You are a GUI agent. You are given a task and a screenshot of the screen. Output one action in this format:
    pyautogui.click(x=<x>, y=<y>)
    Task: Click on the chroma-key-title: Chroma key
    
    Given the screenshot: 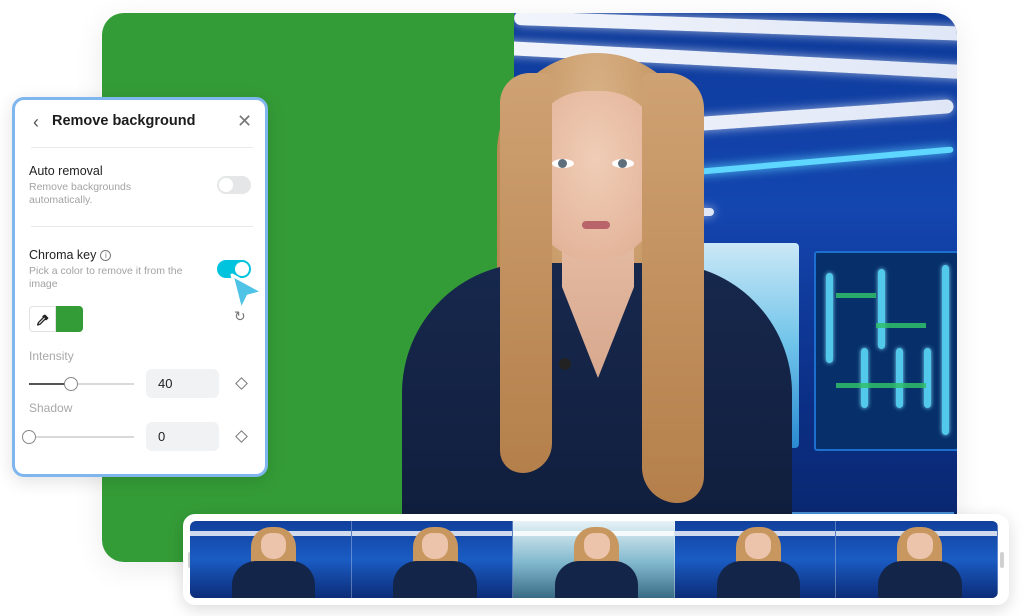 What is the action you would take?
    pyautogui.click(x=63, y=255)
    